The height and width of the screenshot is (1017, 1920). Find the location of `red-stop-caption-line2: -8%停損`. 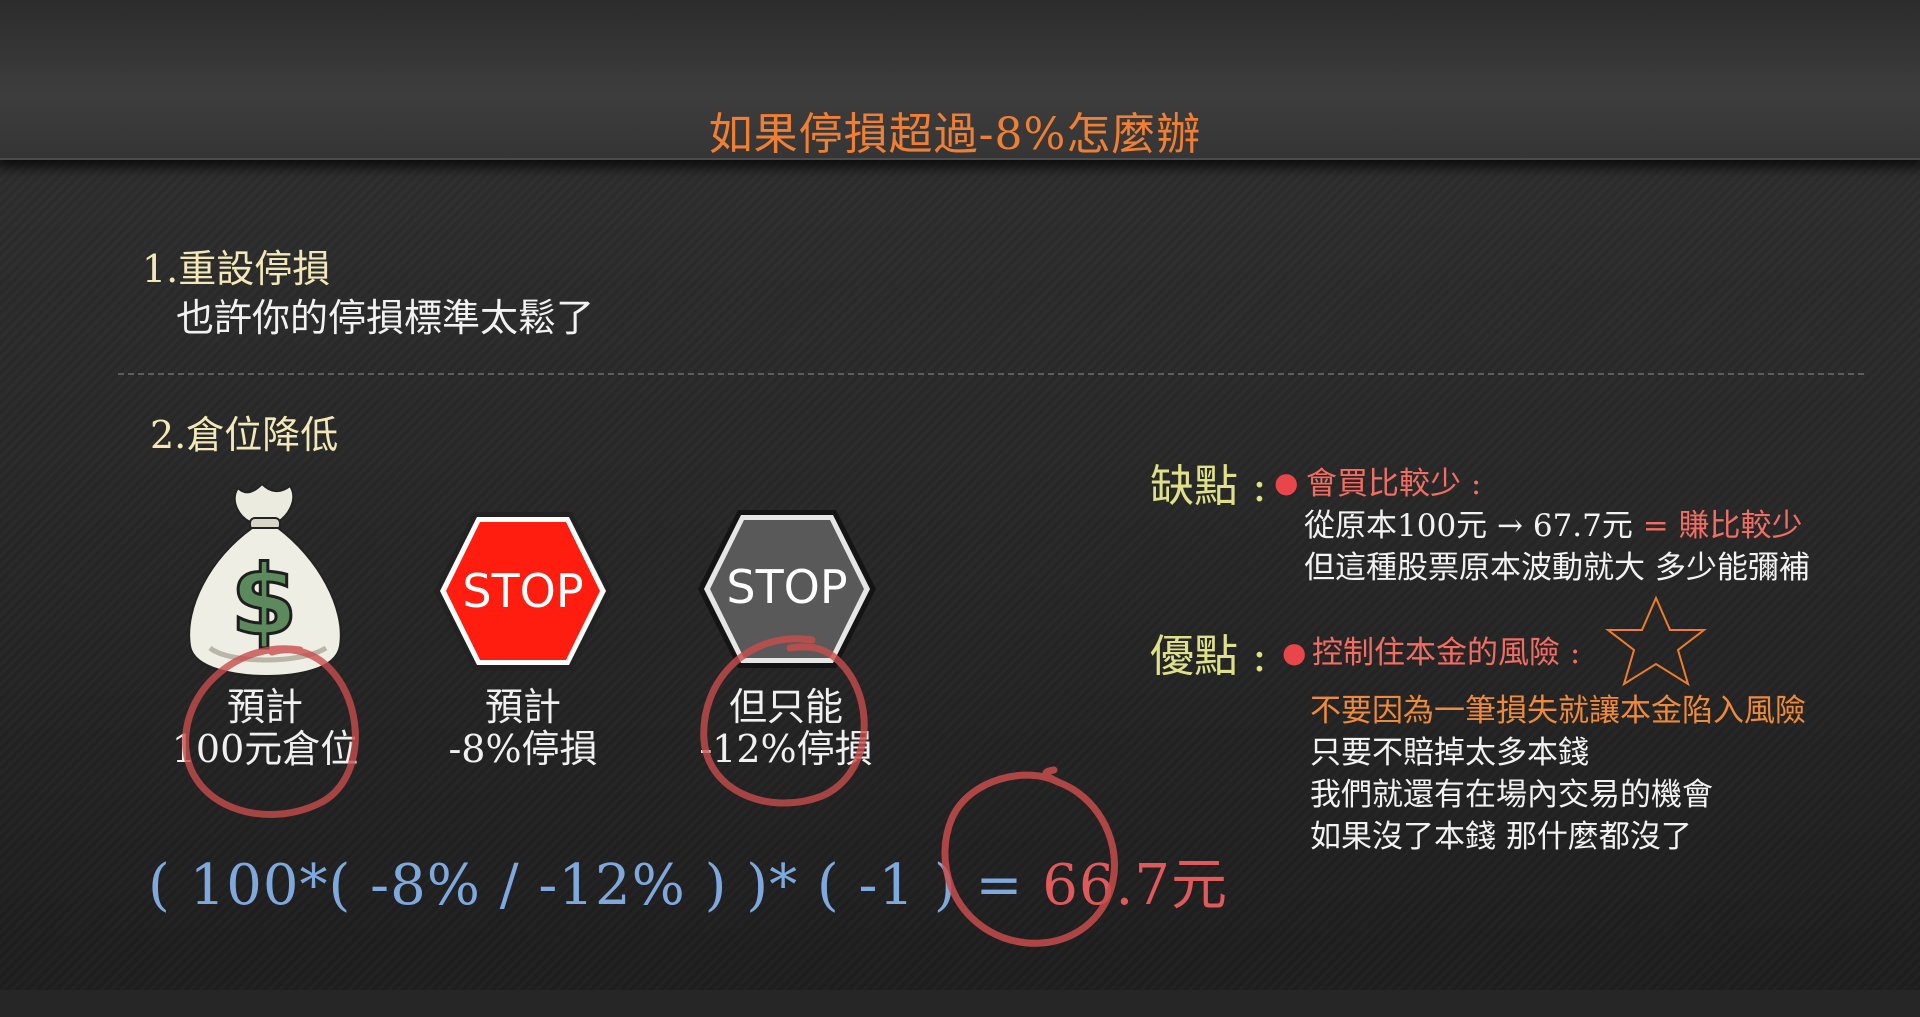

red-stop-caption-line2: -8%停損 is located at coordinates (523, 749).